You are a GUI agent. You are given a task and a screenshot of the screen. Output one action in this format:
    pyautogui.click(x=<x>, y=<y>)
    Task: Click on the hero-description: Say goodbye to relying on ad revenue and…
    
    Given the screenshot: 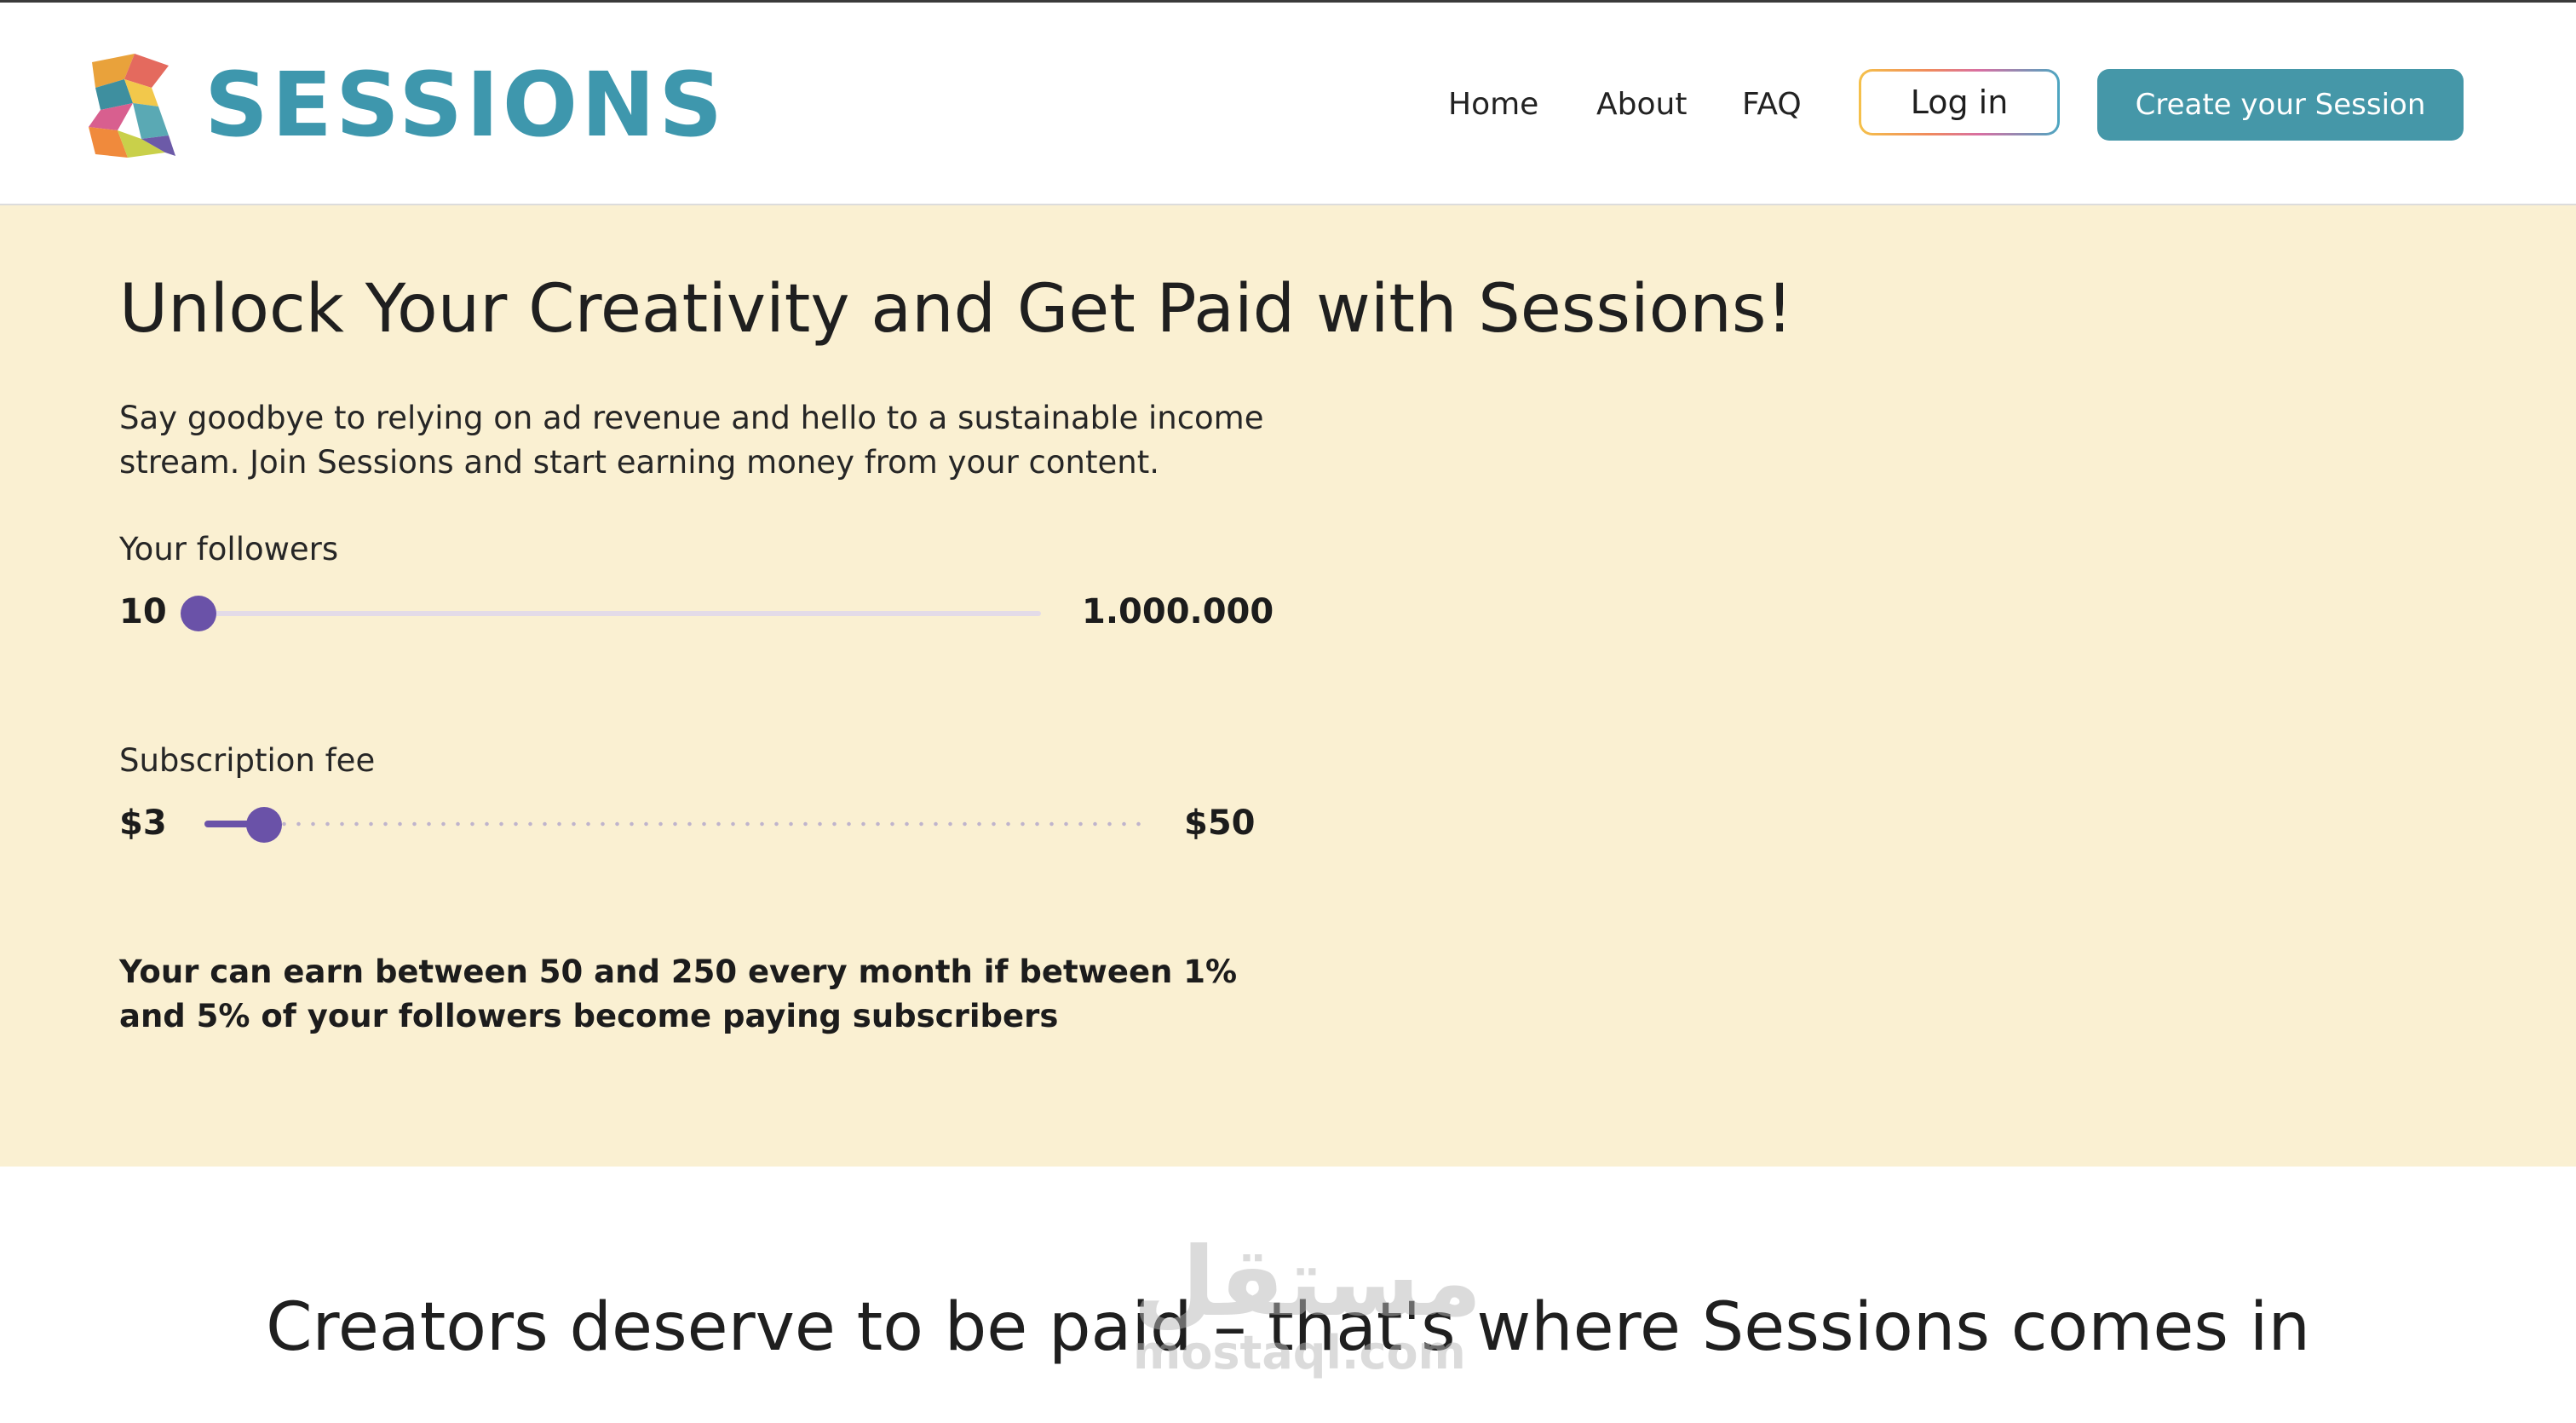 What is the action you would take?
    pyautogui.click(x=692, y=441)
    